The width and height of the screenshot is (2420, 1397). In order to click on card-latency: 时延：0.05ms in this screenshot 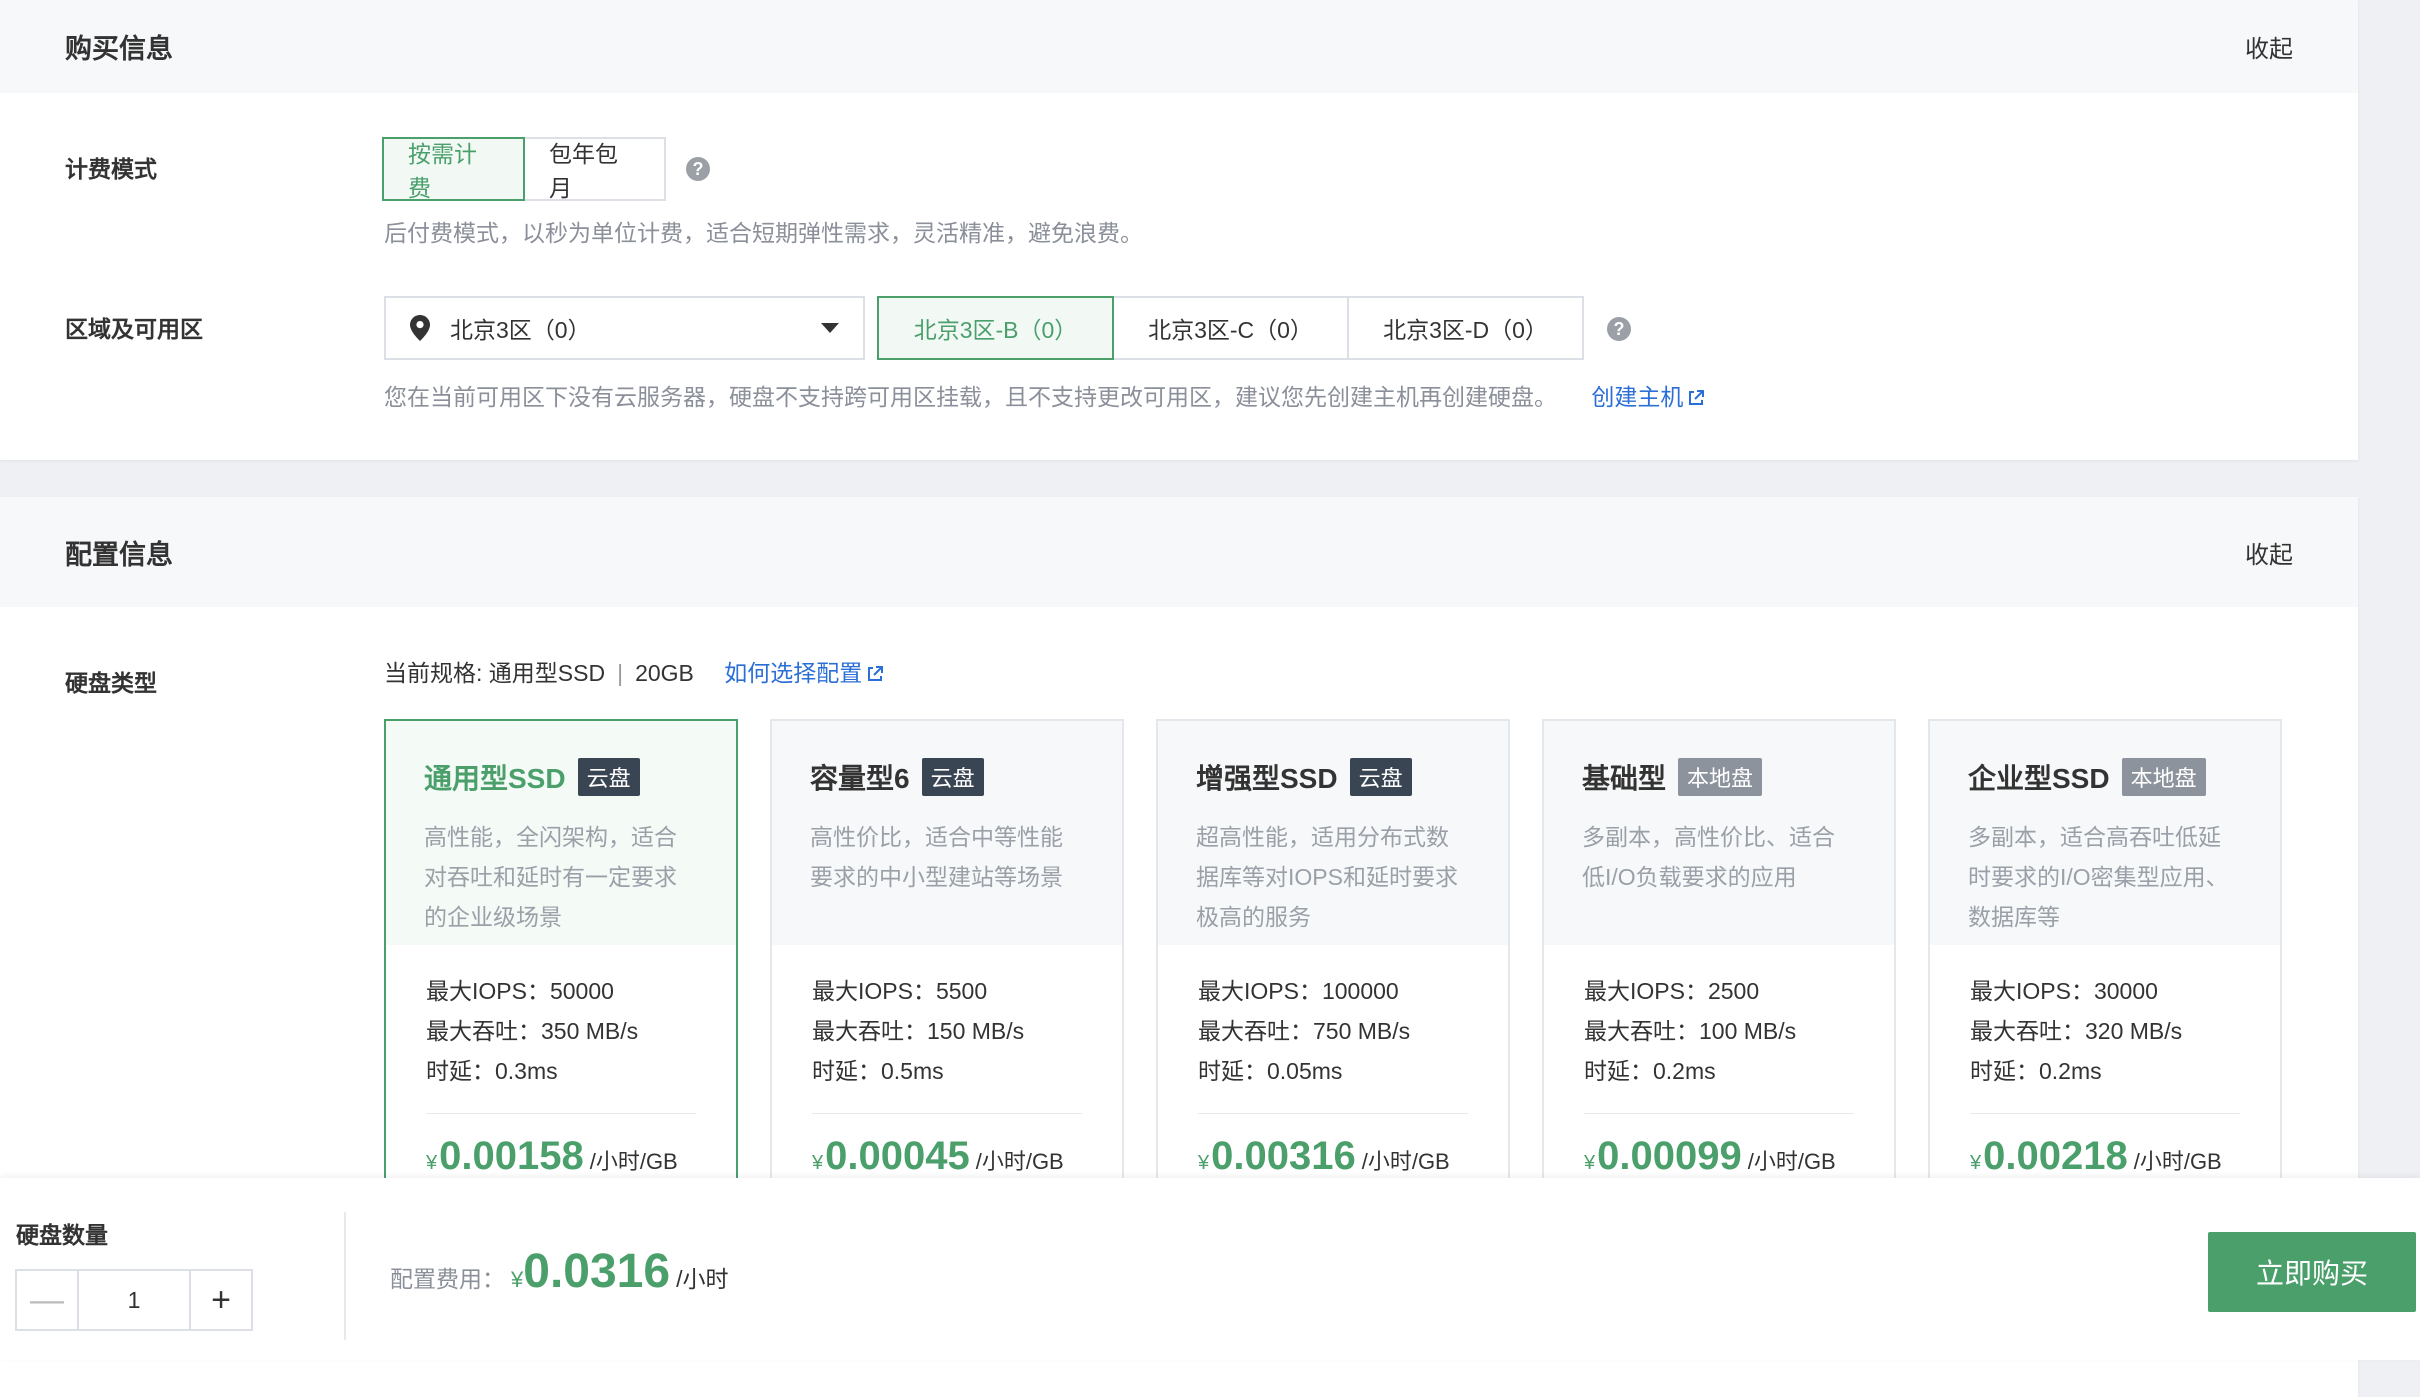, I will do `click(1270, 1071)`.